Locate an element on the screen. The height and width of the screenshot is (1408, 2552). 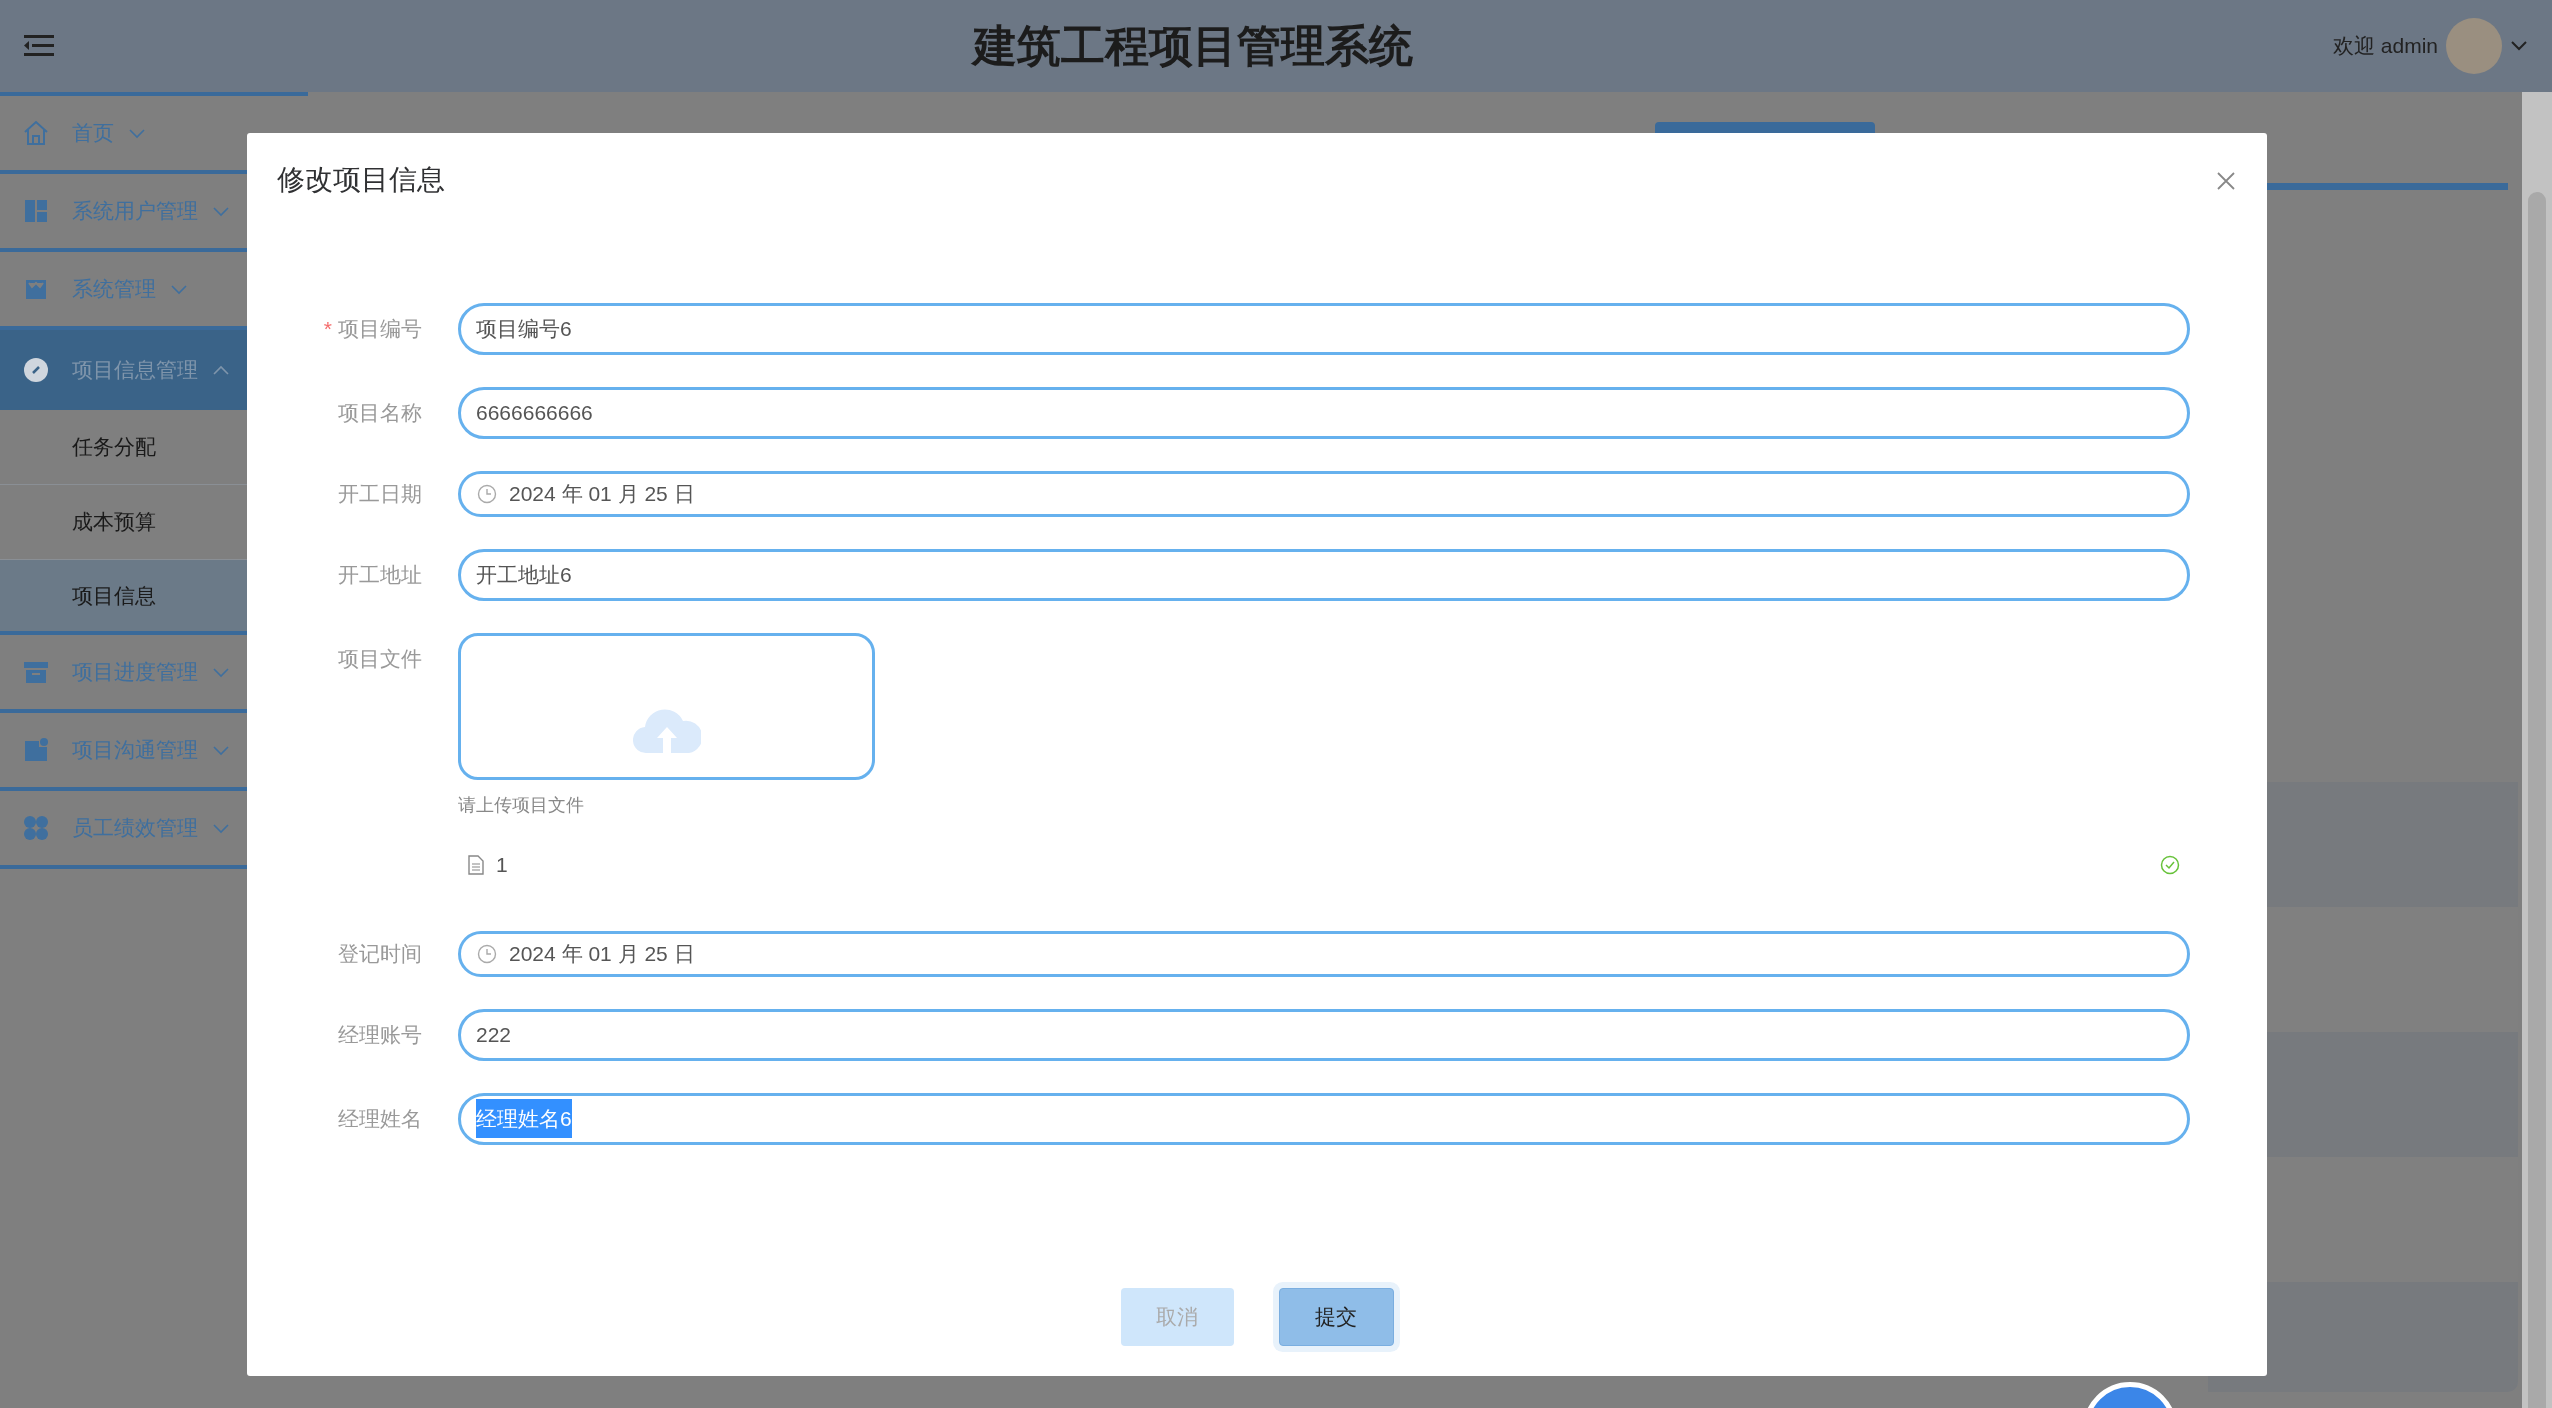
chevron-up-icon is located at coordinates (221, 370).